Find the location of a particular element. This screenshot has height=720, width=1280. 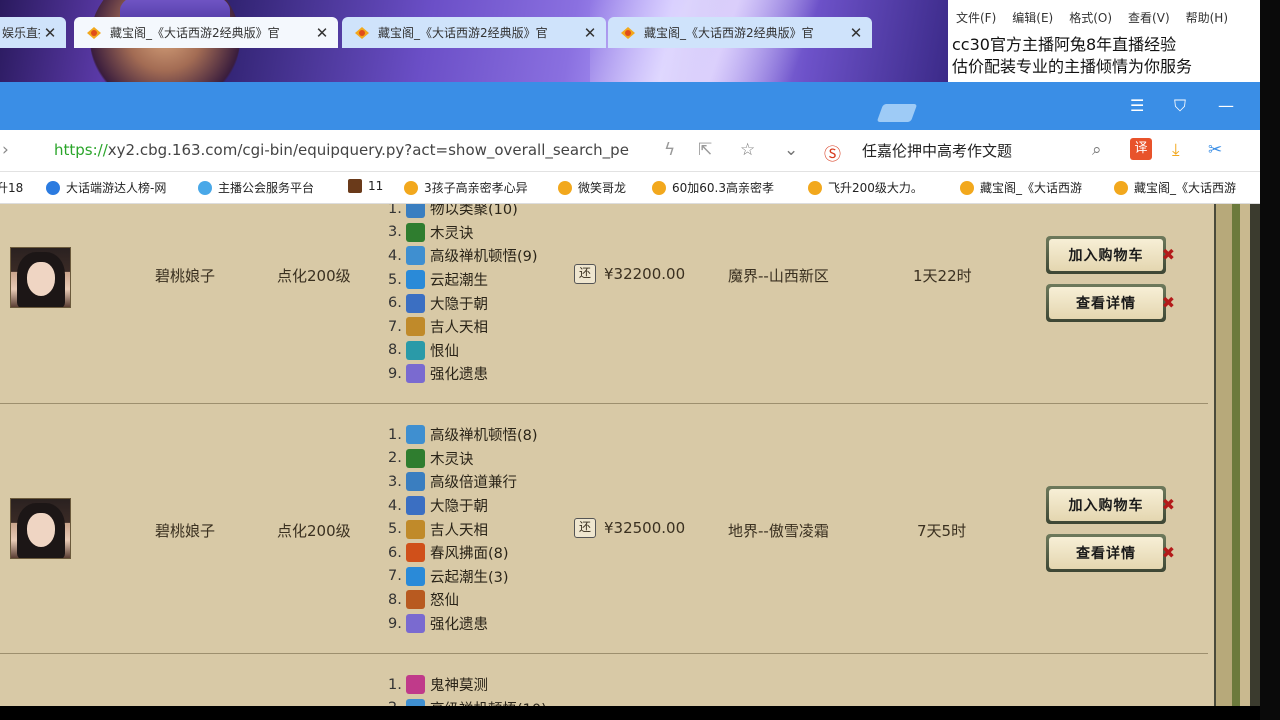

bookmark-9: 藏宝阁_《大话西游 is located at coordinates (1175, 187).